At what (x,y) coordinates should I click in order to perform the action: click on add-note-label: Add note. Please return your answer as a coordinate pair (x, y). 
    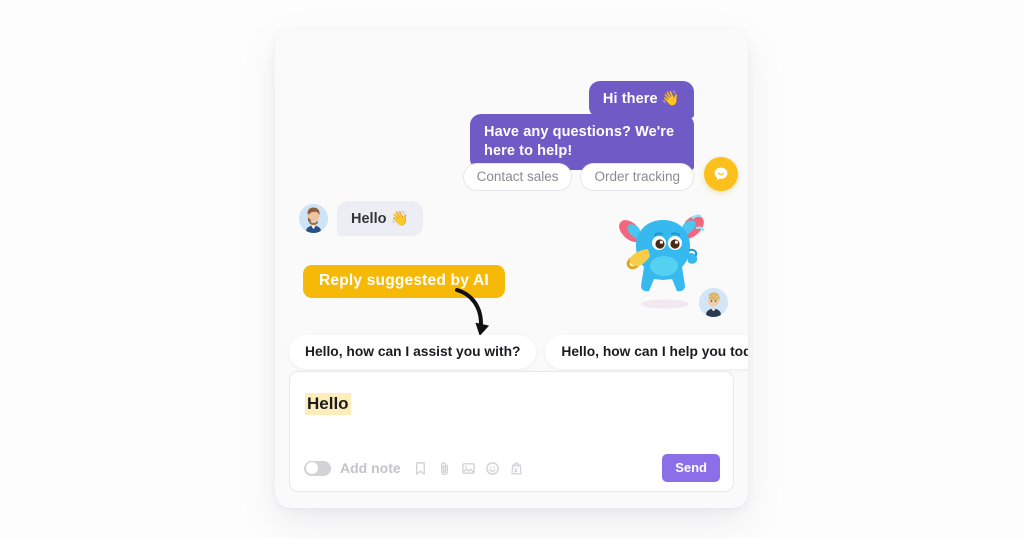
    Looking at the image, I should click on (370, 468).